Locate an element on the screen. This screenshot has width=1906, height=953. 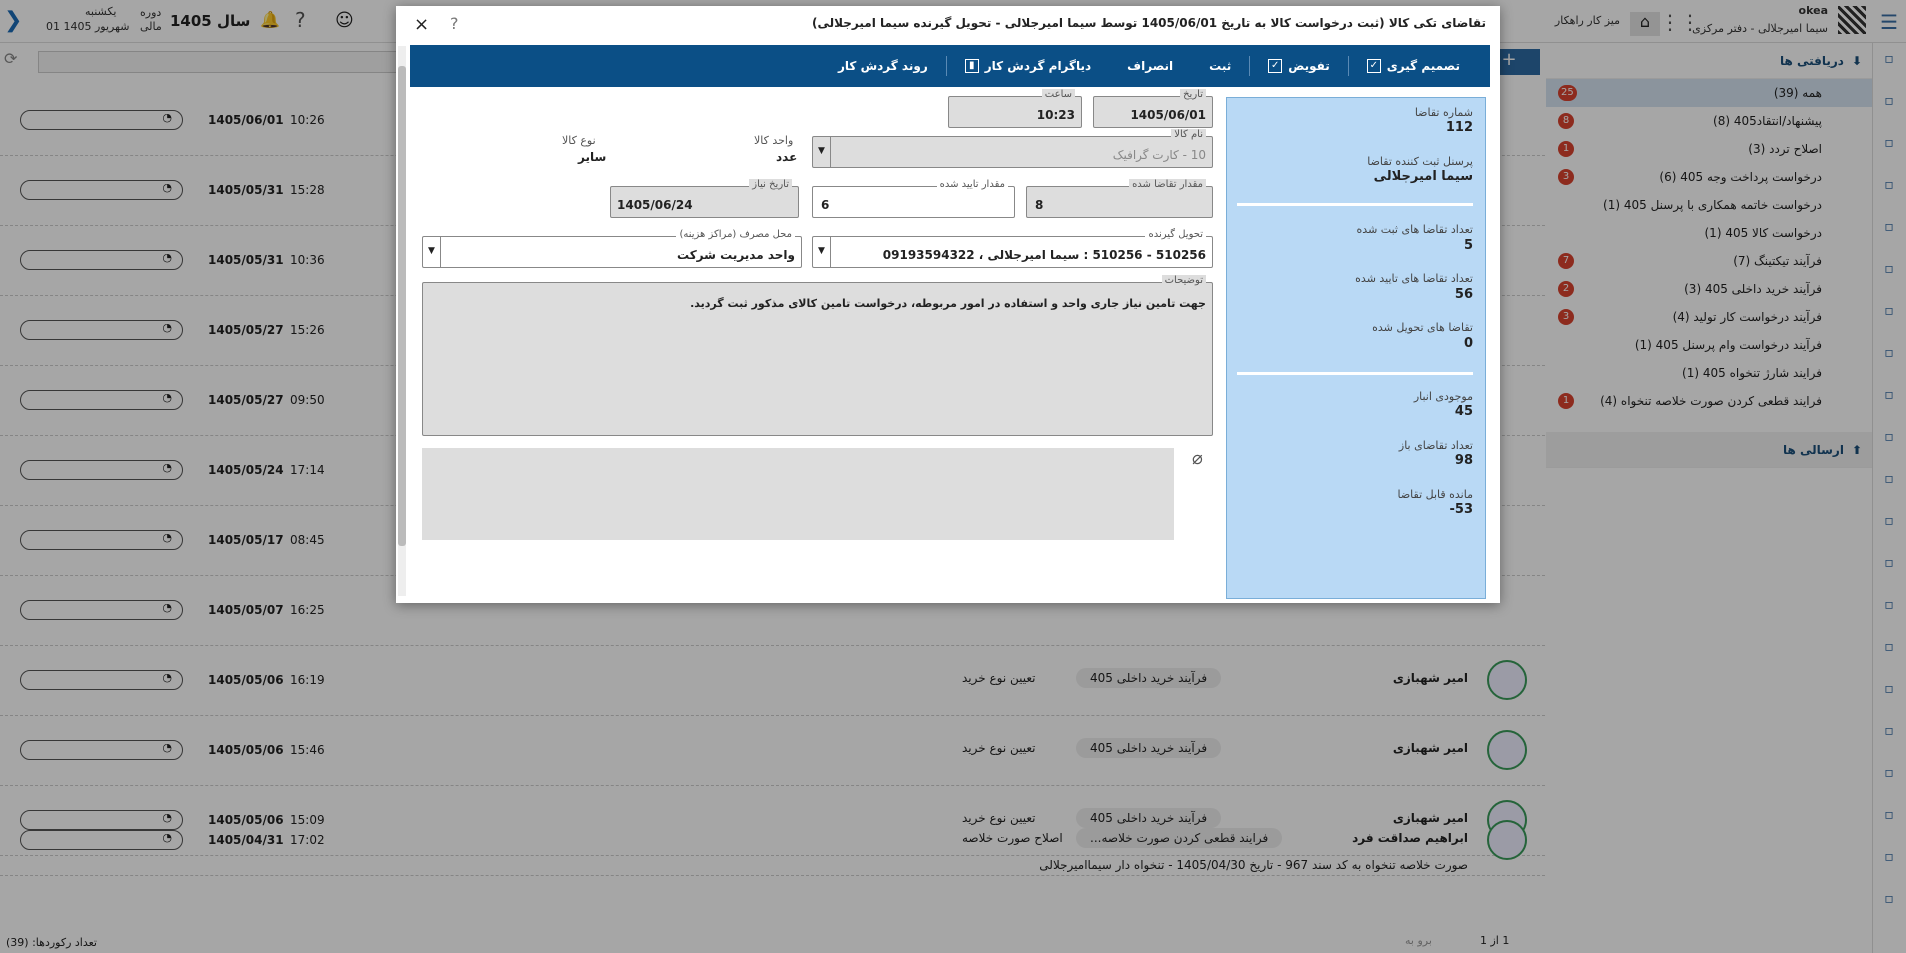
diagram-icon: ▮ is located at coordinates (971, 66).